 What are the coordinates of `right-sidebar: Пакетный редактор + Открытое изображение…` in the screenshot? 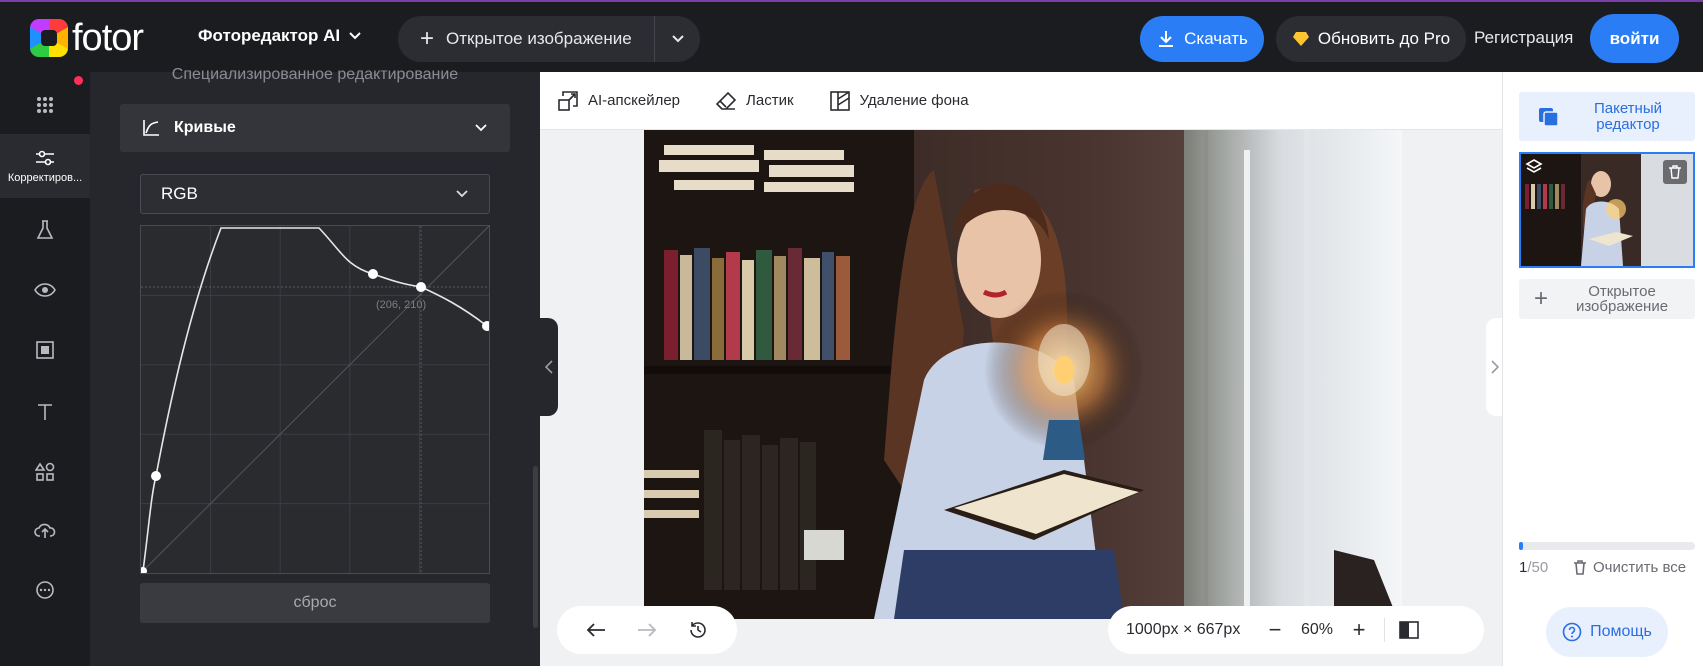 It's located at (1602, 369).